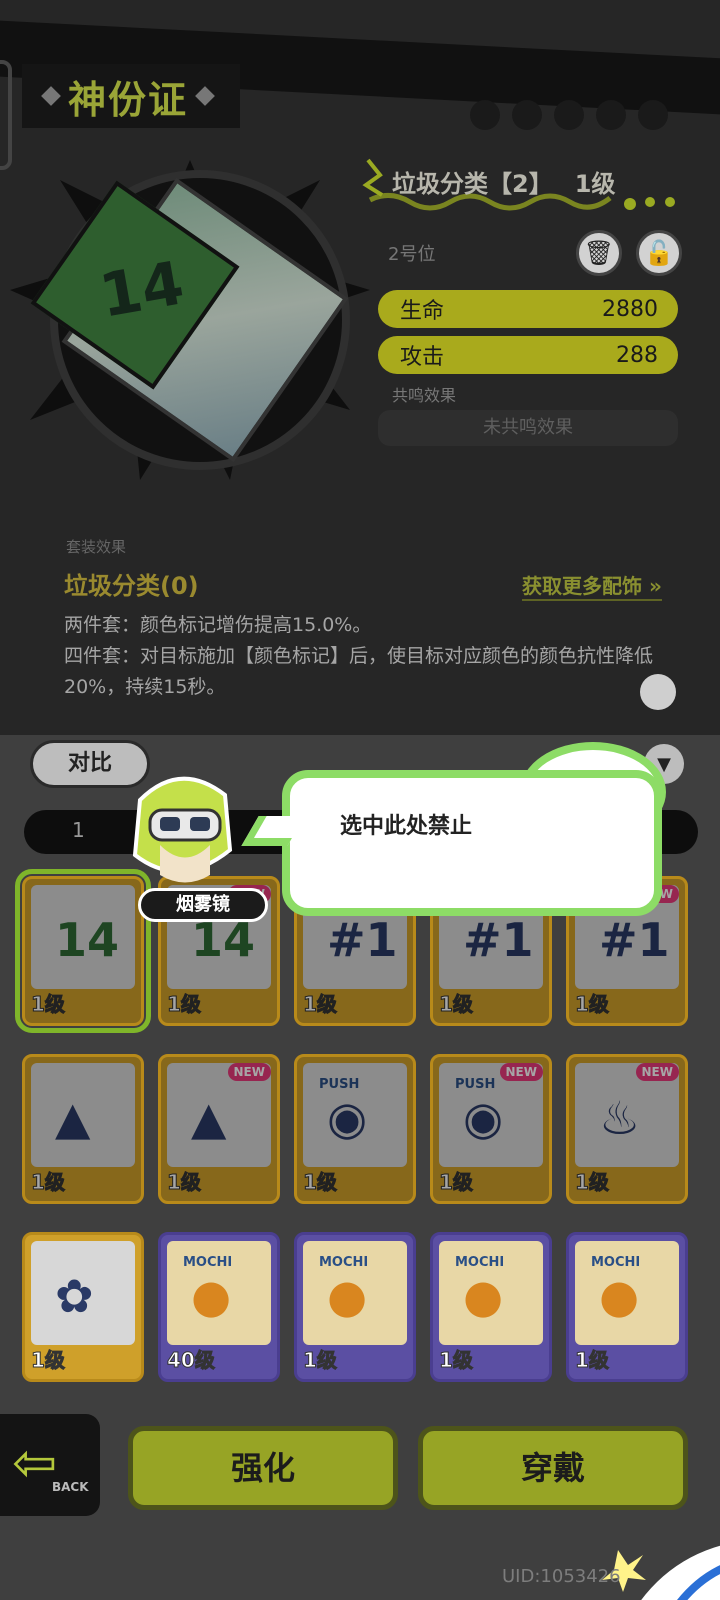 This screenshot has height=1600, width=720. I want to click on stat-label: 生命, so click(422, 311).